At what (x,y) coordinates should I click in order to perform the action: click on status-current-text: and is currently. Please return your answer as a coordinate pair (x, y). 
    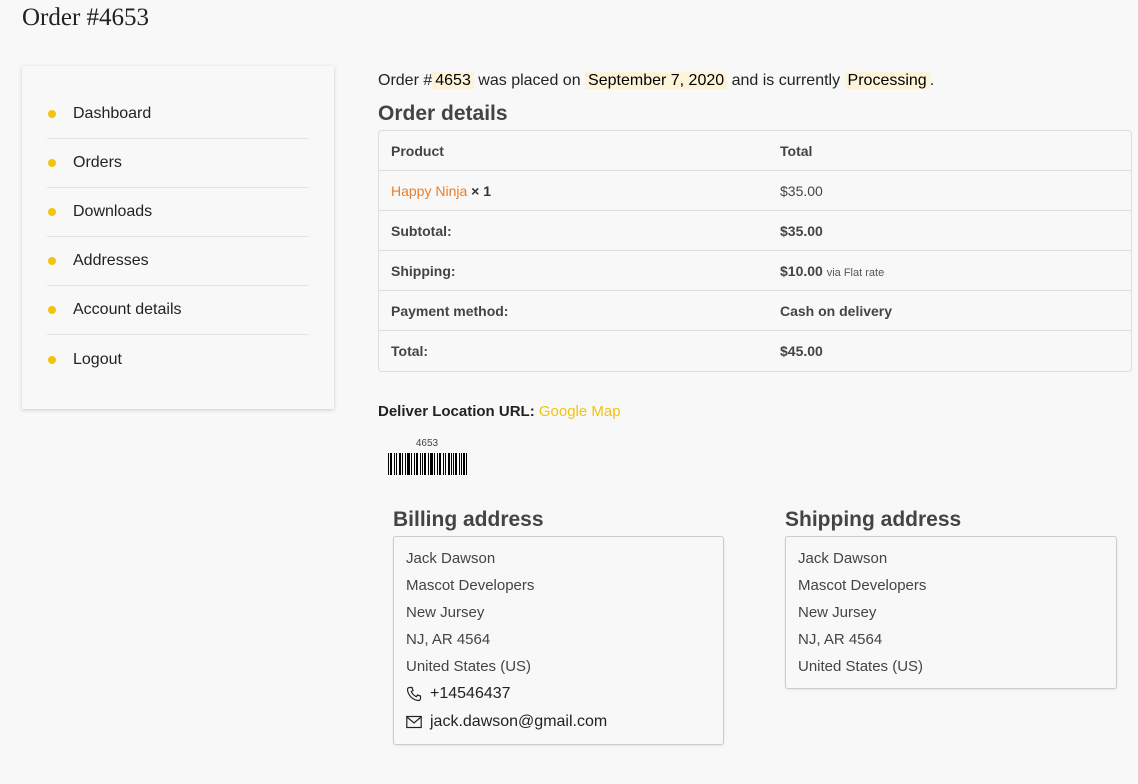
    Looking at the image, I should click on (786, 80).